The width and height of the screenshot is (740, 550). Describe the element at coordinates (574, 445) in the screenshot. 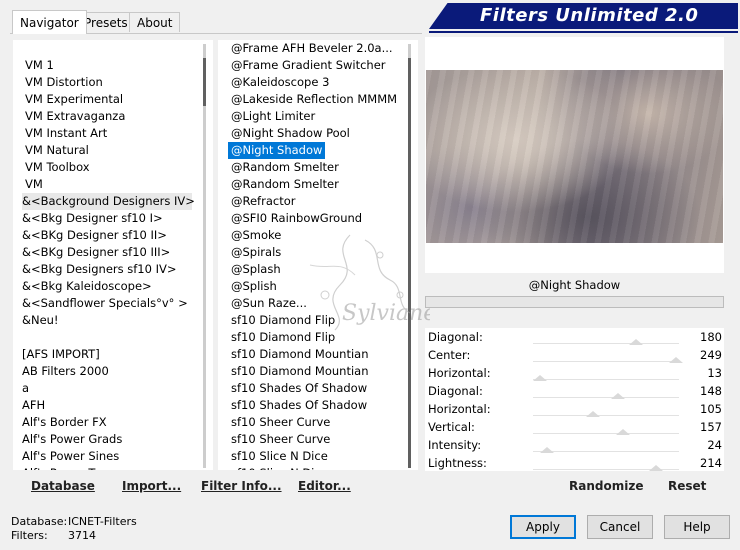

I see `parameter-slider: Intensity: 24` at that location.